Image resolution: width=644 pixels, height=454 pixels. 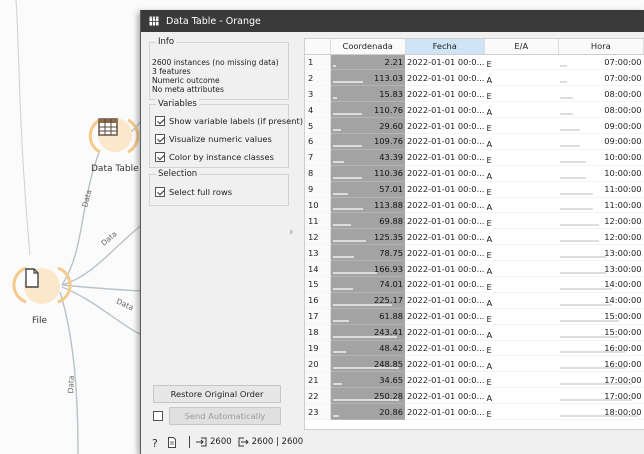 I want to click on table-row: 9 57.01 2022-01-01 00:0... E 11:00:00, so click(x=474, y=189).